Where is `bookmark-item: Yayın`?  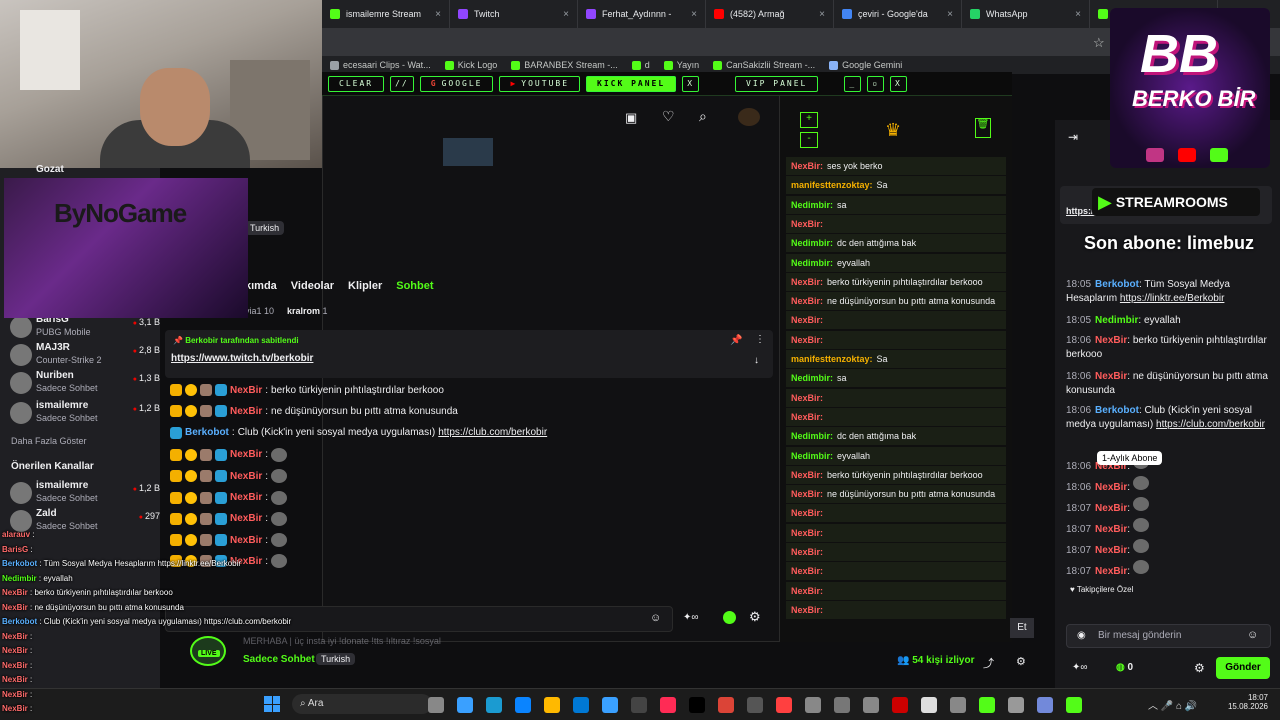 bookmark-item: Yayın is located at coordinates (681, 65).